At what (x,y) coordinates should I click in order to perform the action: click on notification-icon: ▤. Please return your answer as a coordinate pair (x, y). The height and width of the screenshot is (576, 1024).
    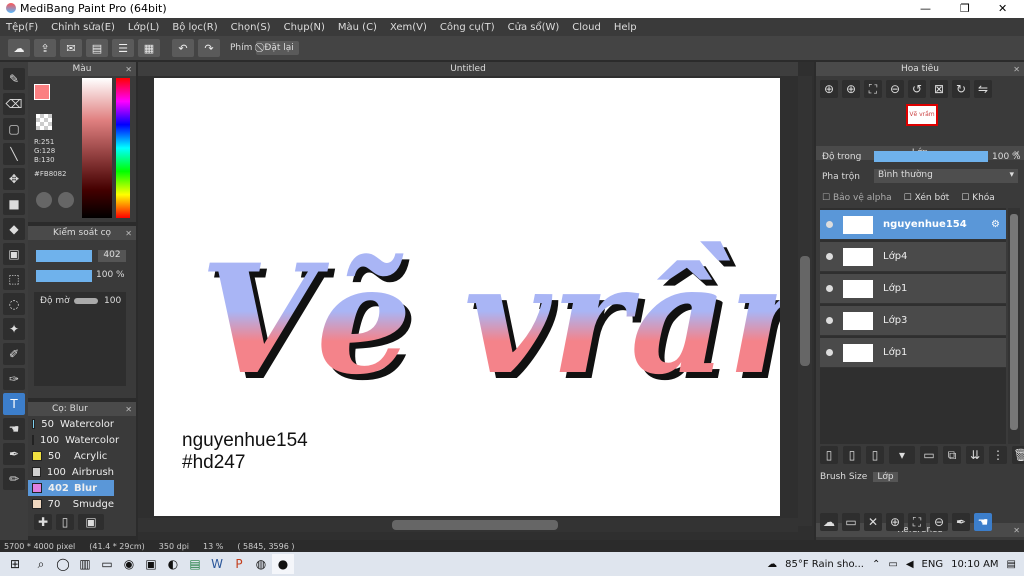
    Looking at the image, I should click on (1011, 564).